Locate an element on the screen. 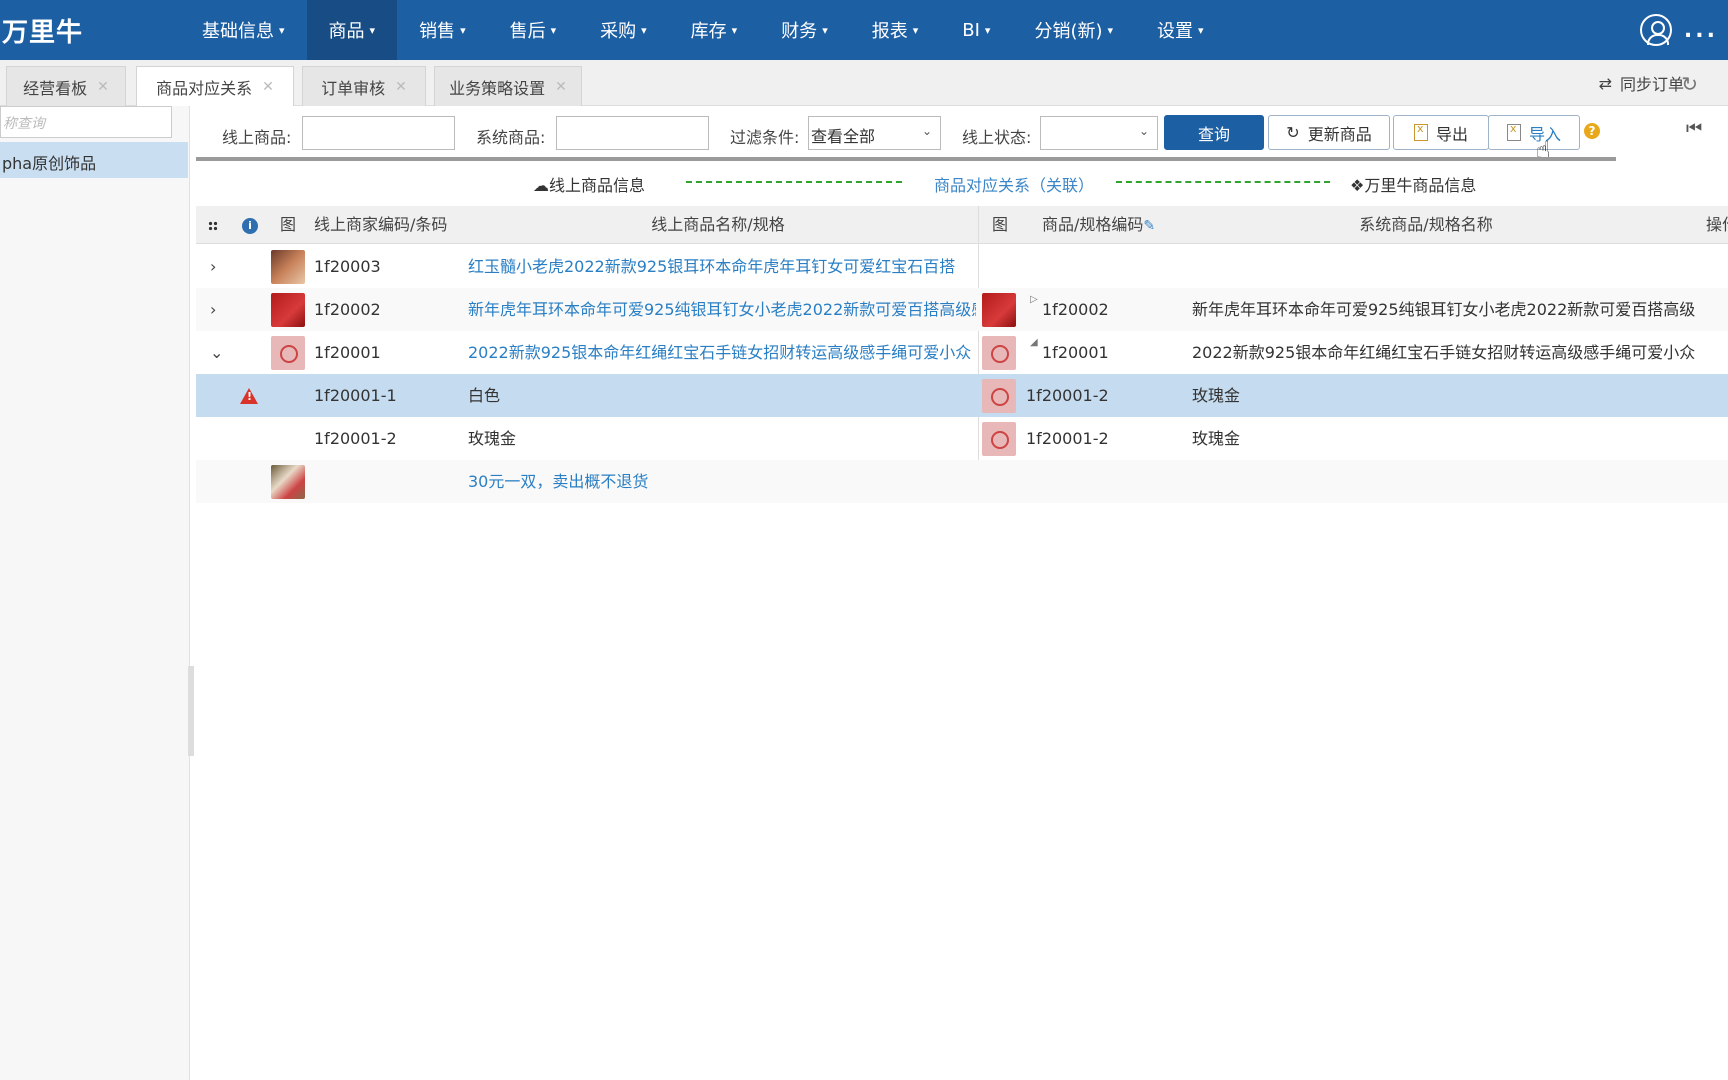 The image size is (1728, 1080). sync-icon: ⇄ is located at coordinates (1605, 83).